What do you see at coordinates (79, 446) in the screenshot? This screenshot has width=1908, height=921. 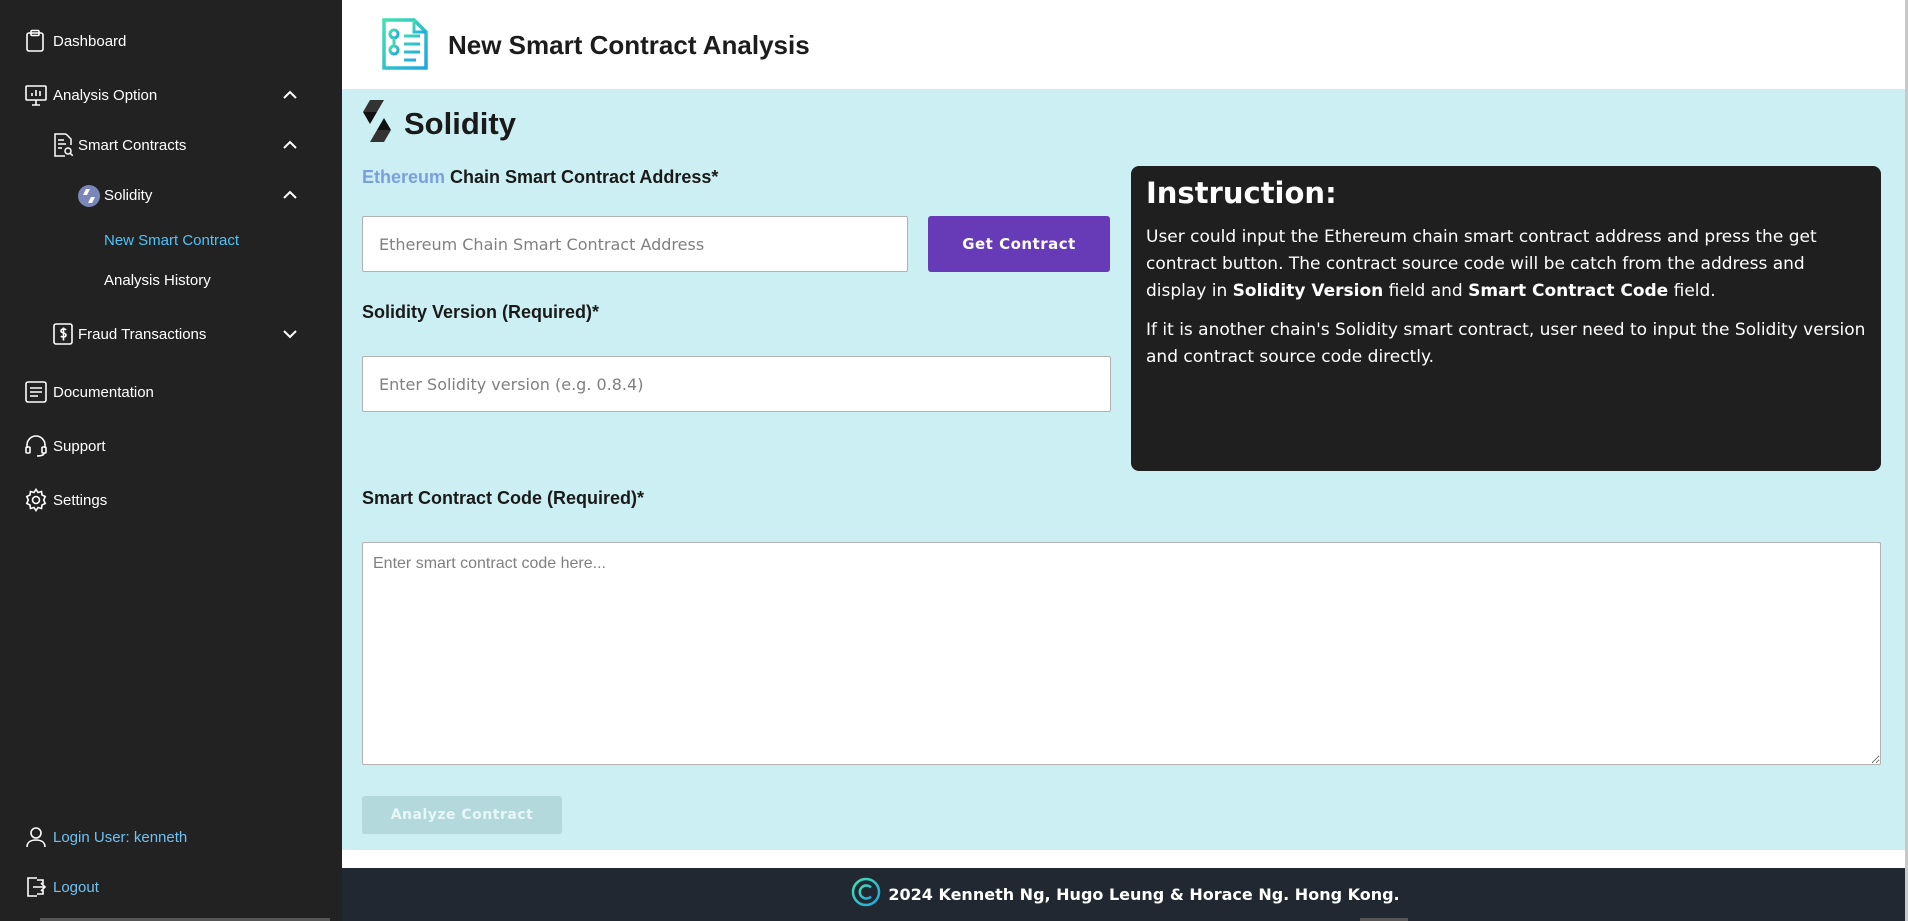 I see `sidebar-item-label: Support` at bounding box center [79, 446].